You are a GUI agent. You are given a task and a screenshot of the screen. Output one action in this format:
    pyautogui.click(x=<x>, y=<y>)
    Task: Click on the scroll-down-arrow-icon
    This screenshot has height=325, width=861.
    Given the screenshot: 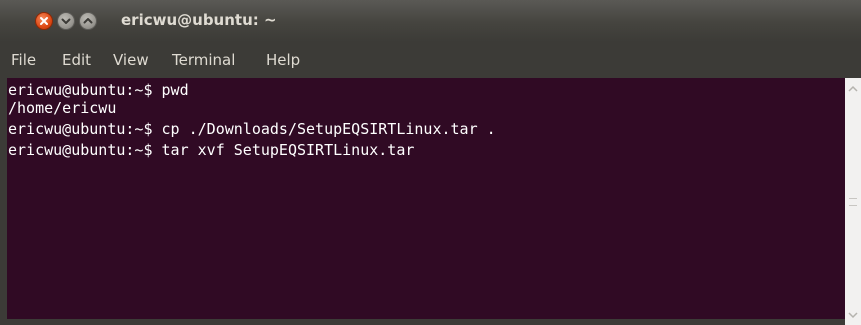 What is the action you would take?
    pyautogui.click(x=853, y=315)
    